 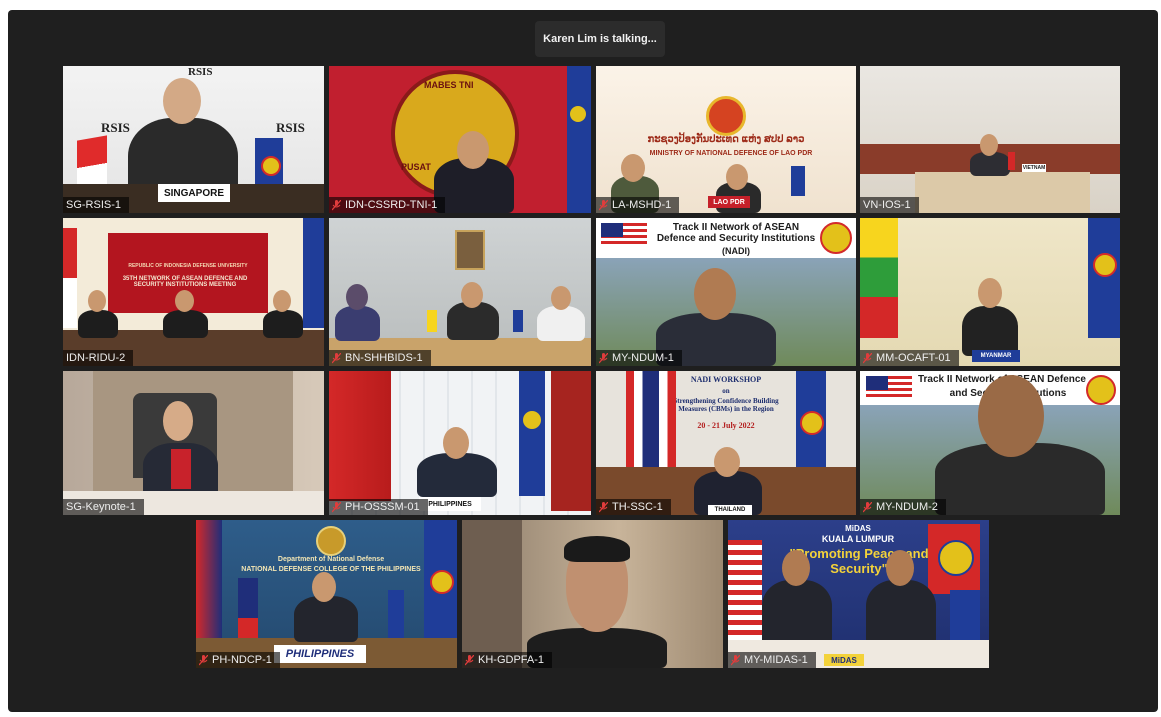 I want to click on red-blouse, so click(x=181, y=469).